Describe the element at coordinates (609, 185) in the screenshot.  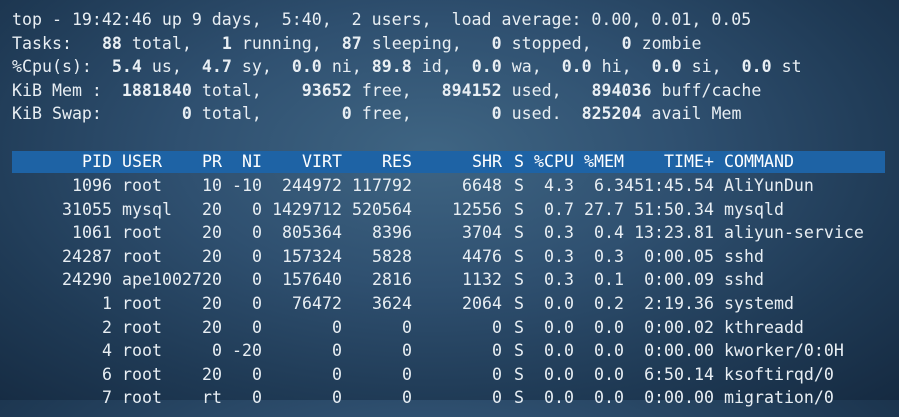
I see `cell-mem: 6.3` at that location.